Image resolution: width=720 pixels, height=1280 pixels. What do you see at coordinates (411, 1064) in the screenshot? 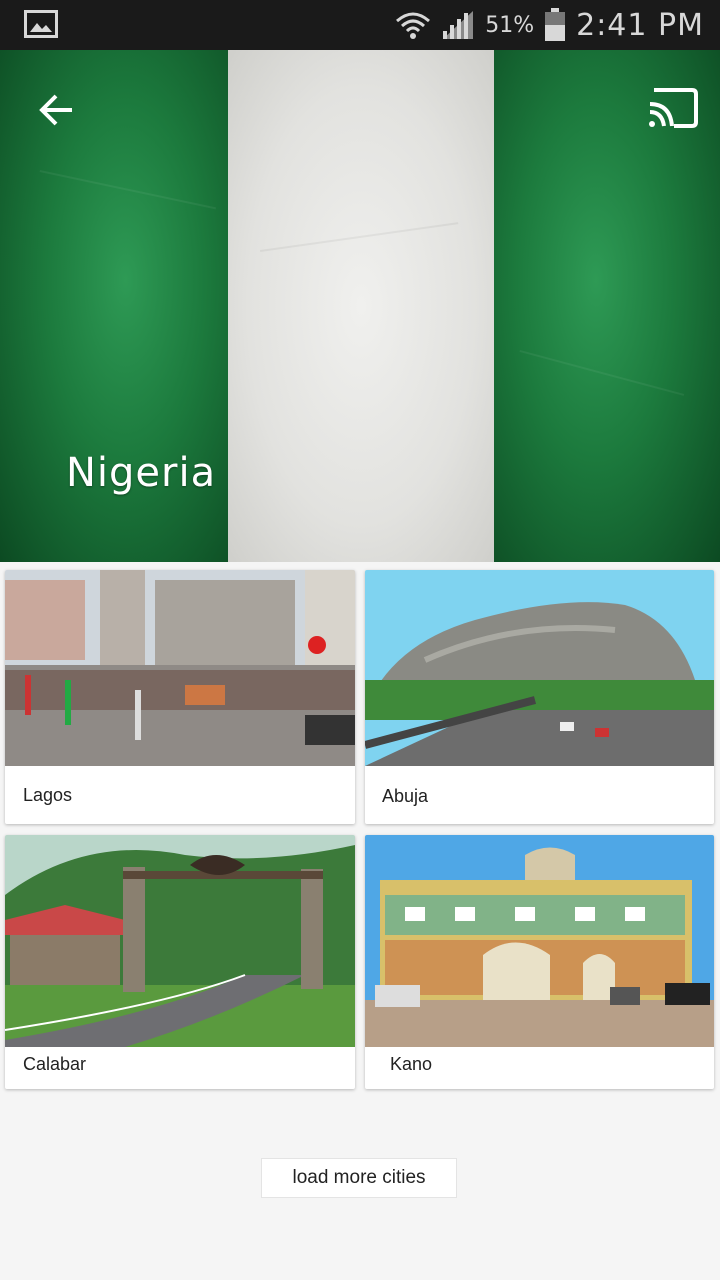
I see `city-name: Kano` at bounding box center [411, 1064].